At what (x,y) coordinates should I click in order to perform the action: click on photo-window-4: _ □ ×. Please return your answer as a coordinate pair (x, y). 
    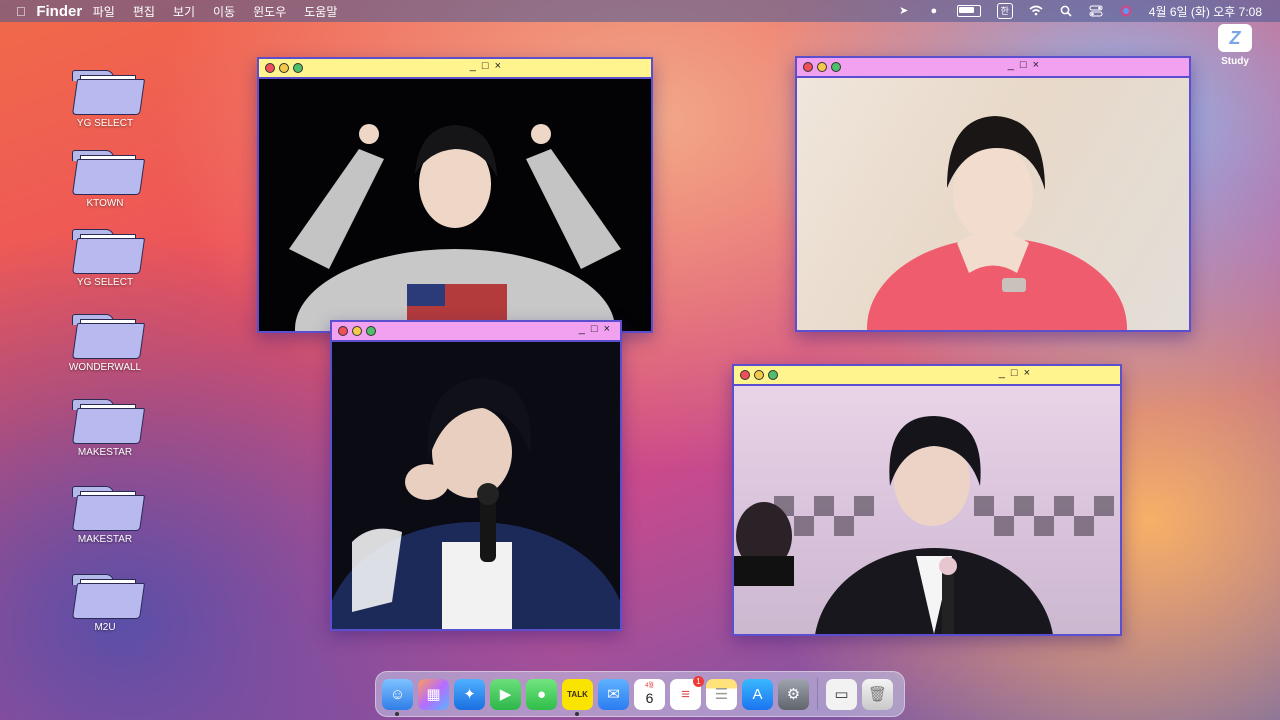
    Looking at the image, I should click on (927, 500).